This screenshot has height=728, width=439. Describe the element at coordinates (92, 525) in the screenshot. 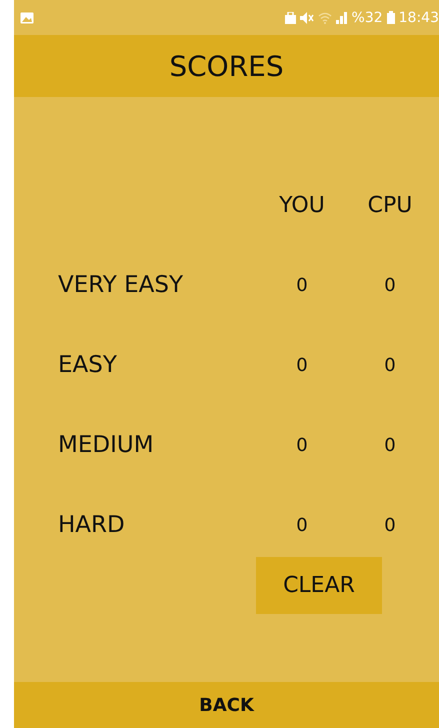

I see `difficulty-label: HARD` at that location.